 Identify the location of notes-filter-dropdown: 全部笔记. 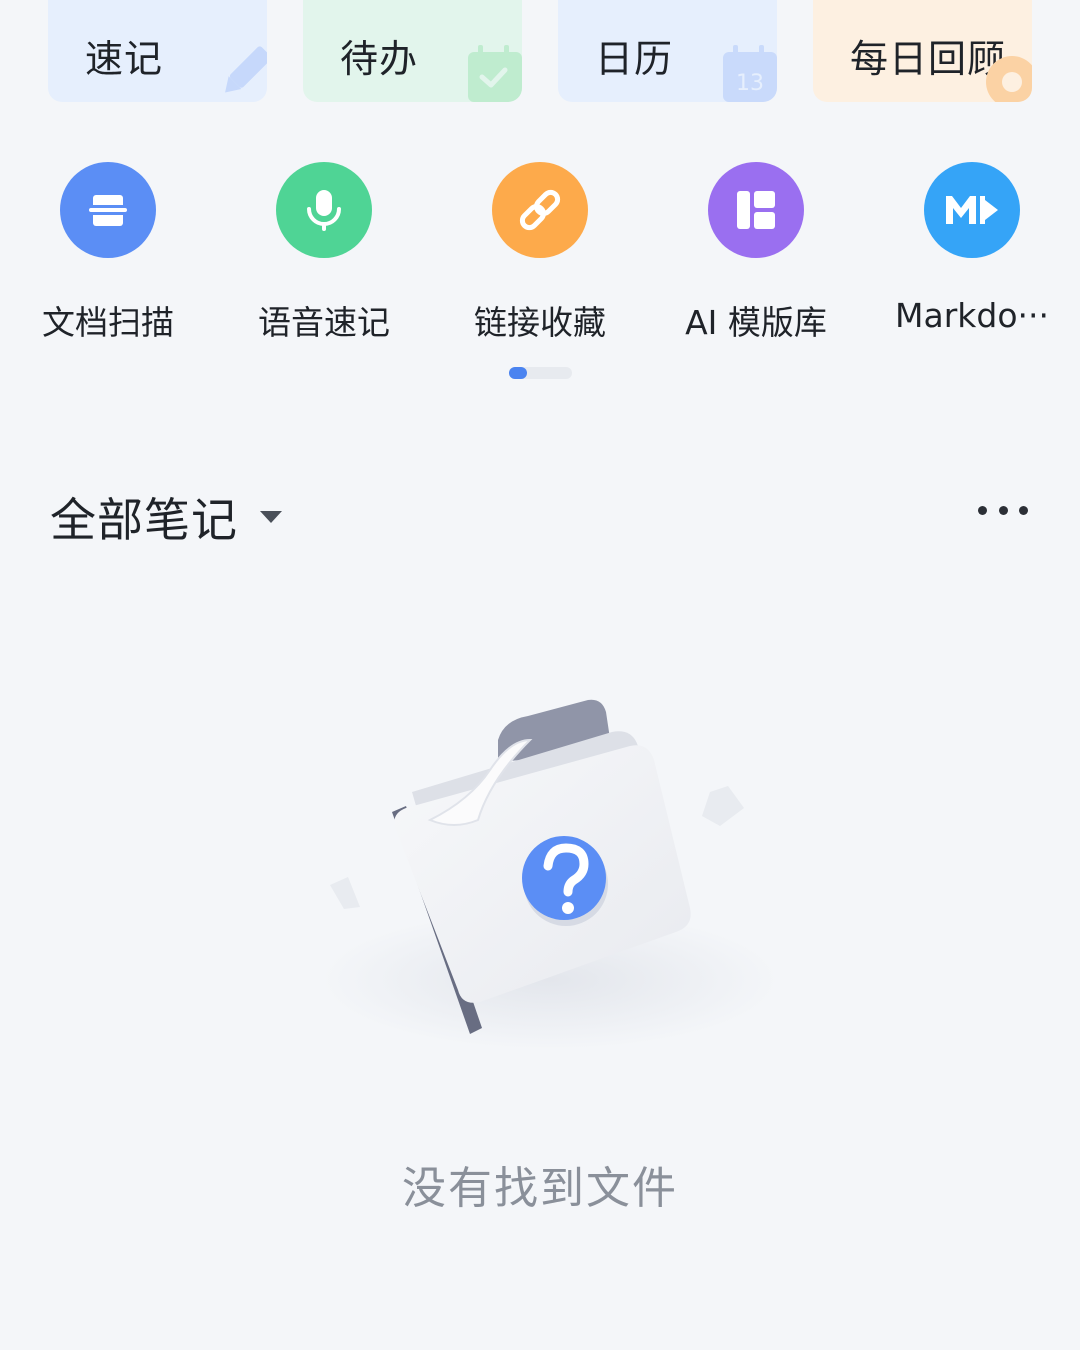
(167, 517).